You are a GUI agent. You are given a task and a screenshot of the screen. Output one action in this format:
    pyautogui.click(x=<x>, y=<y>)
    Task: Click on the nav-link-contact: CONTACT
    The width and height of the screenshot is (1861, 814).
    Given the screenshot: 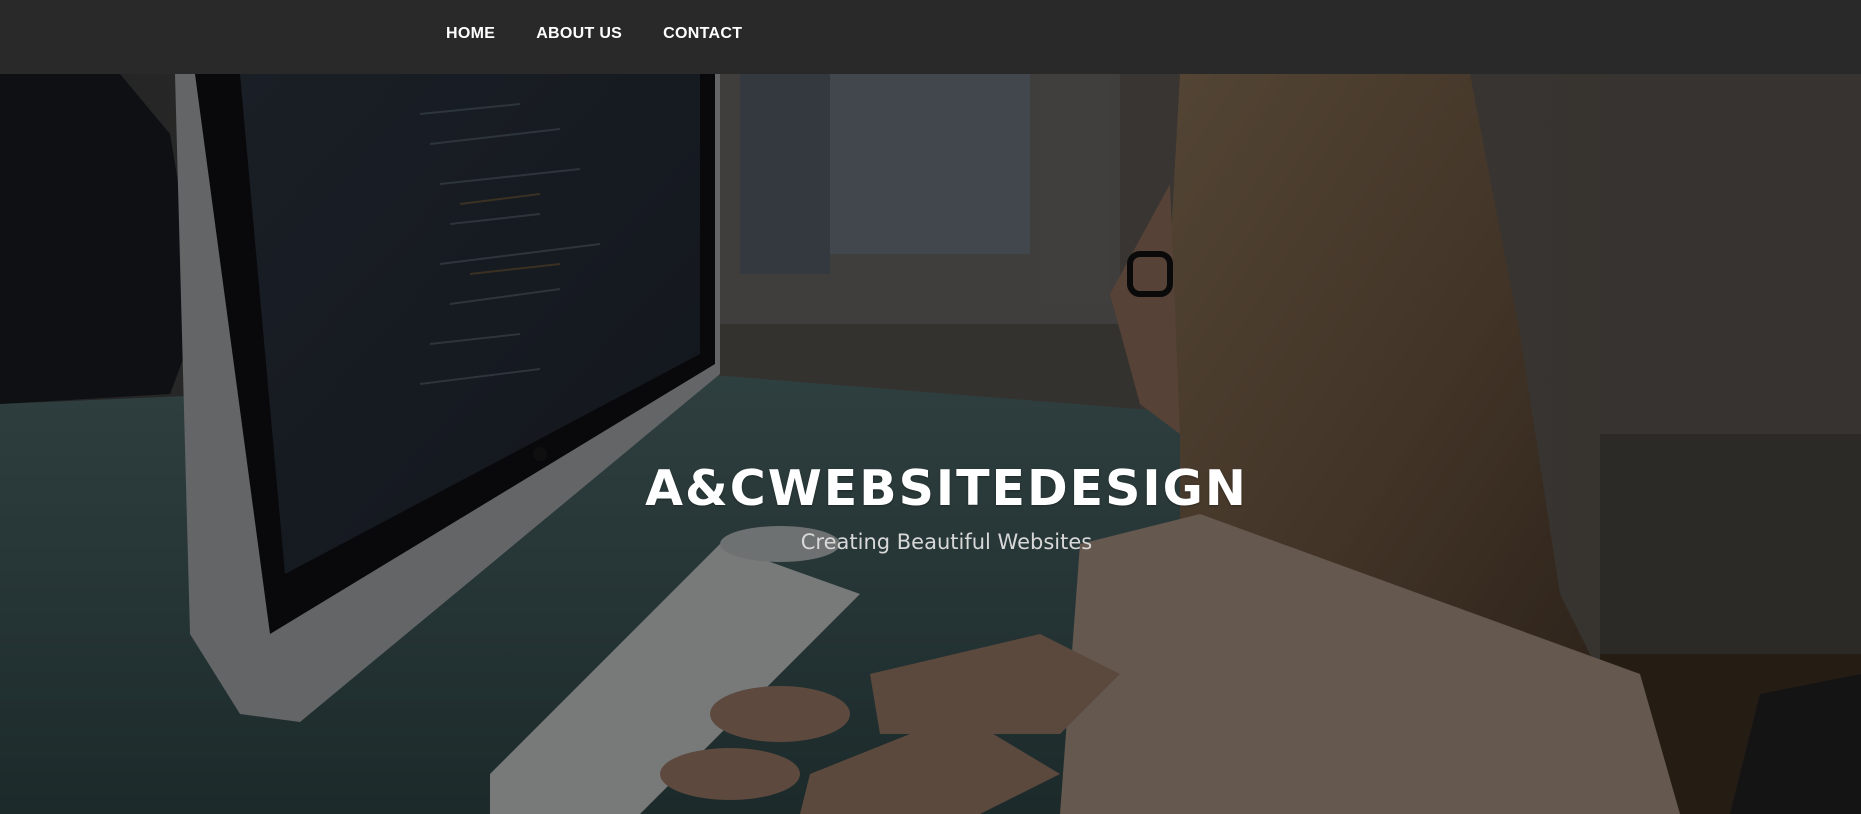 What is the action you would take?
    pyautogui.click(x=702, y=34)
    